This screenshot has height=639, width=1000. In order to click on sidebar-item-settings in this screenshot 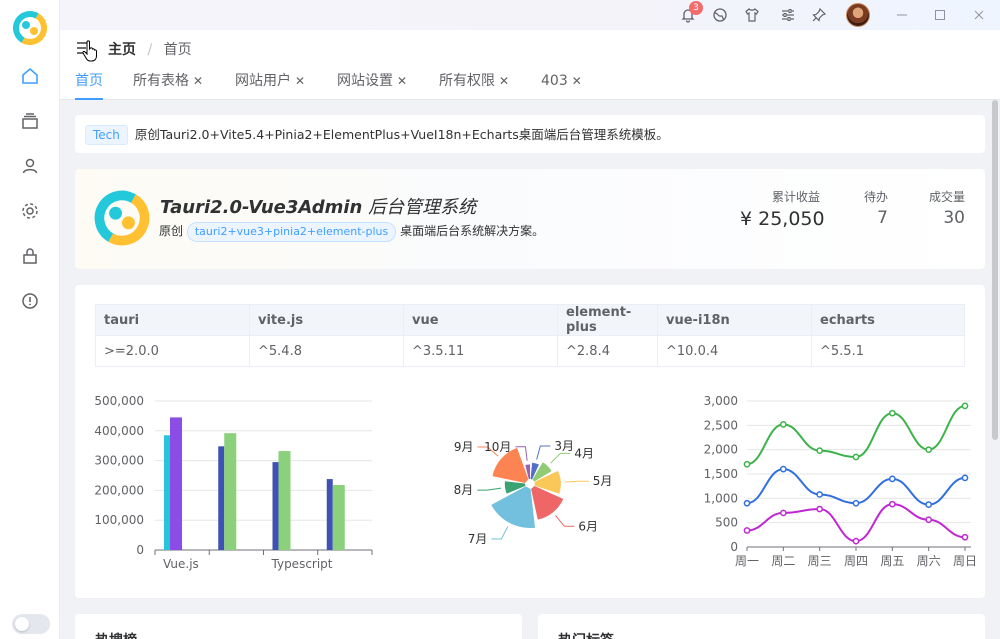, I will do `click(30, 211)`.